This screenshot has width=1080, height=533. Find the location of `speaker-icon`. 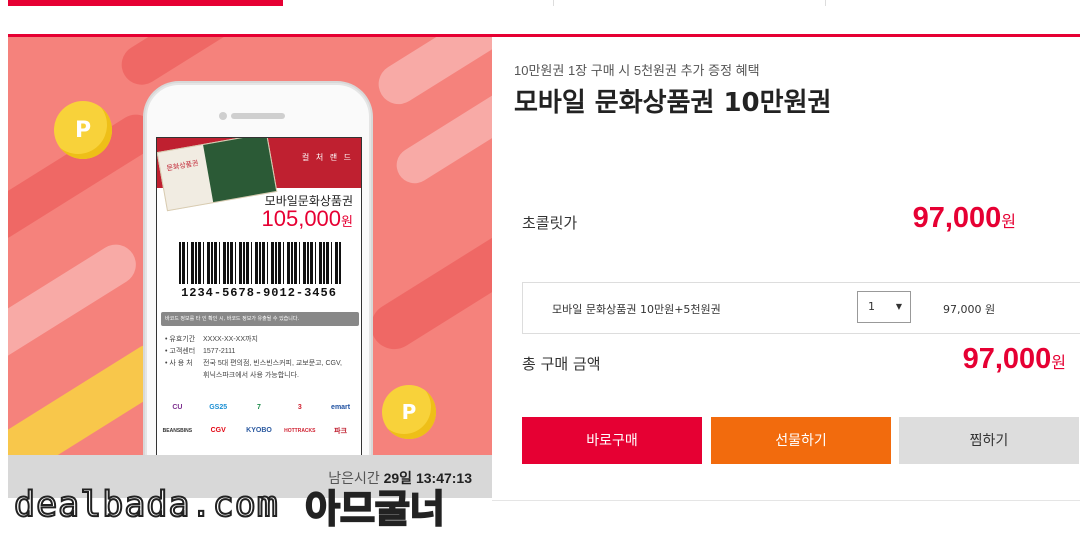

speaker-icon is located at coordinates (258, 116).